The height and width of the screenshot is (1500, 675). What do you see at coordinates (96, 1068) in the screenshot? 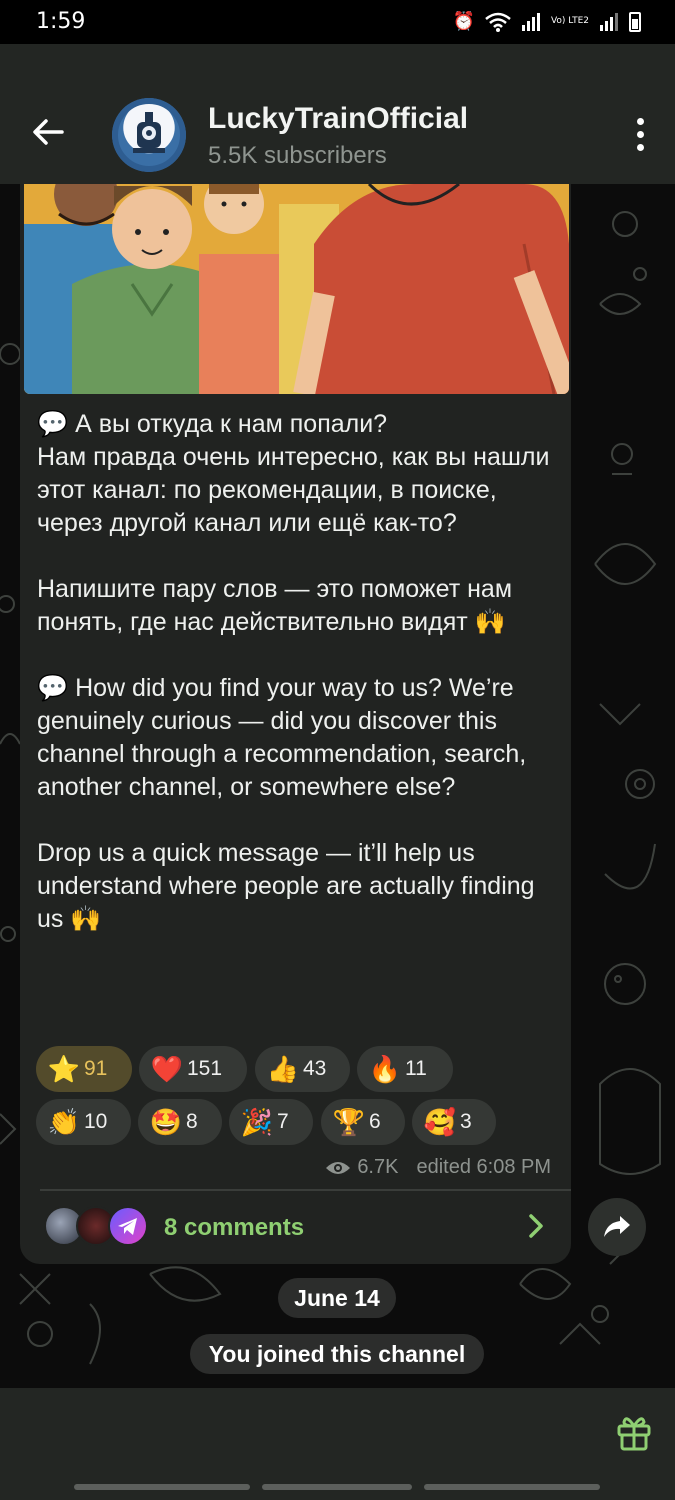
I see `reaction-count: 91` at bounding box center [96, 1068].